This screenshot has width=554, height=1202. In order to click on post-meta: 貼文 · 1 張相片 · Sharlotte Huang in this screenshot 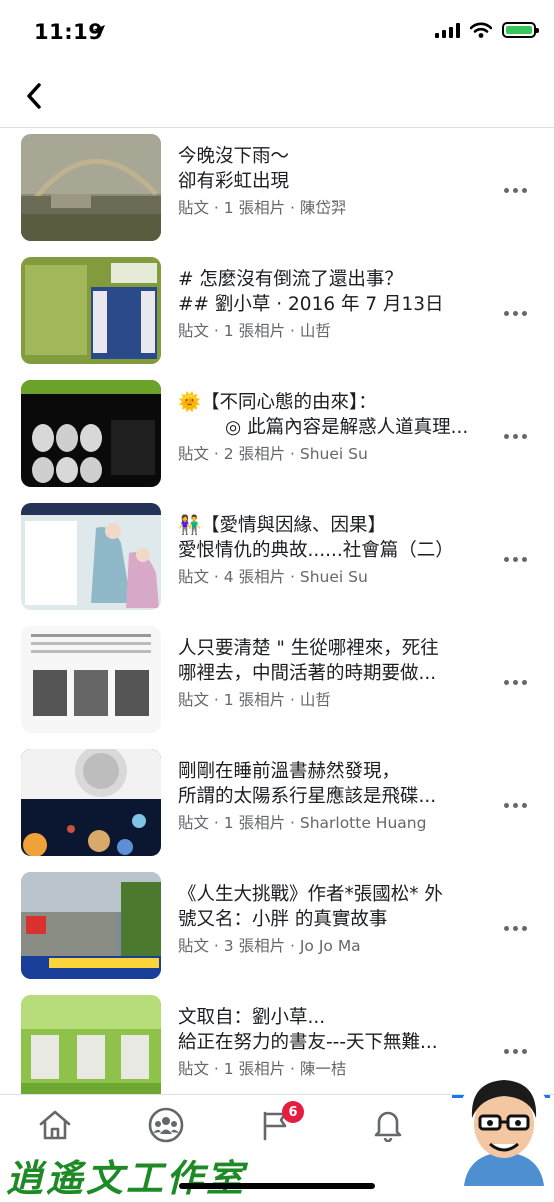, I will do `click(302, 823)`.